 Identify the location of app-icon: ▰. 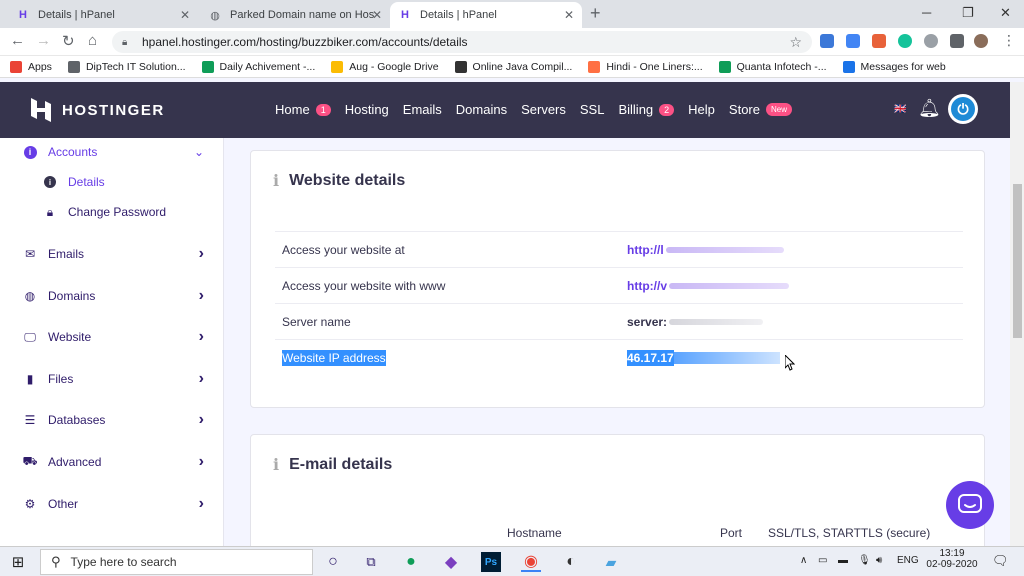
(611, 562).